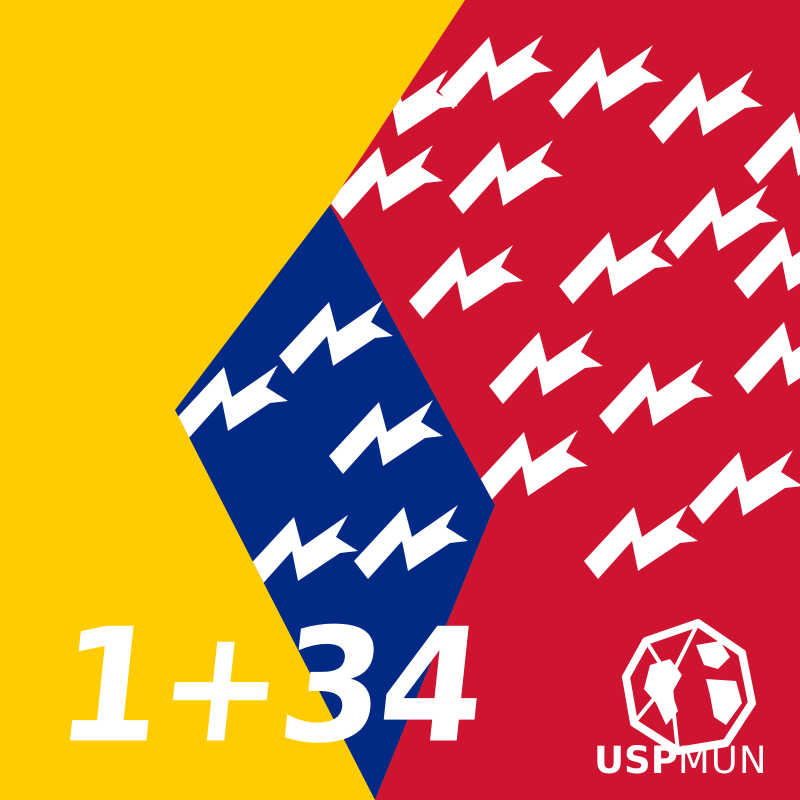  I want to click on brand-wordmark-part1: USP, so click(636, 760).